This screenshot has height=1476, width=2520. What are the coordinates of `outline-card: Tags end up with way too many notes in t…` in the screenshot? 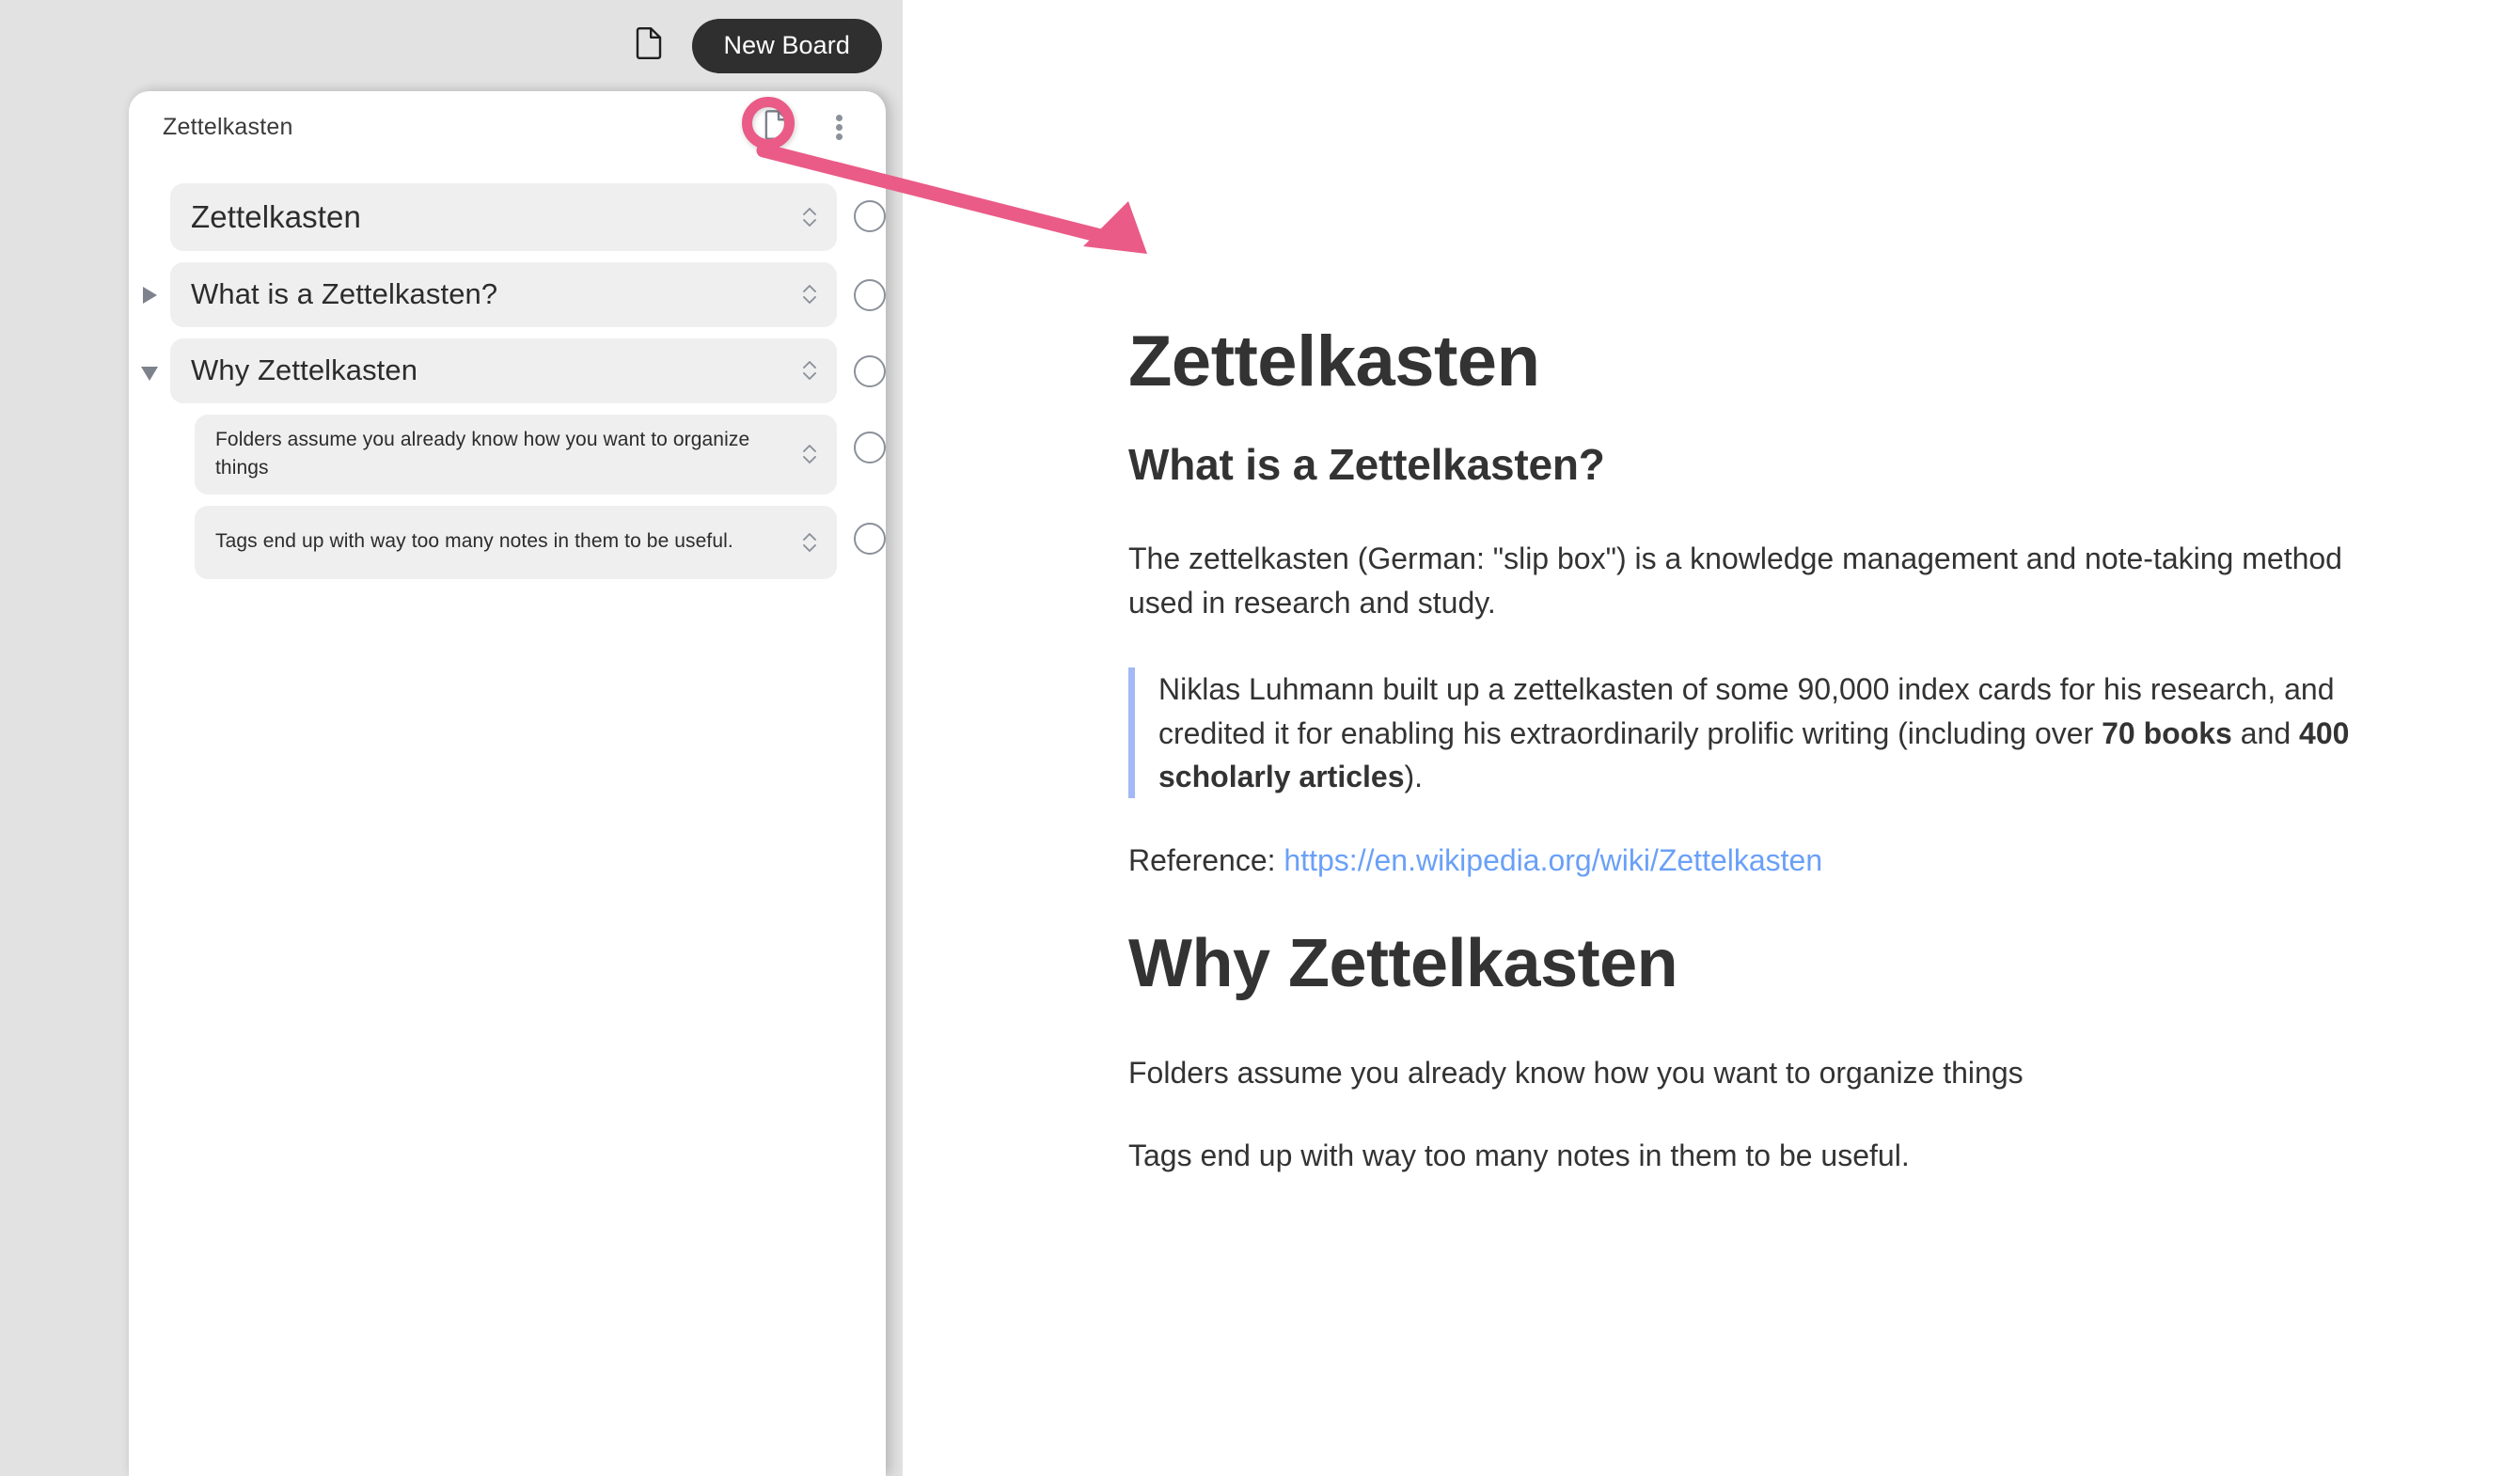 It's located at (516, 542).